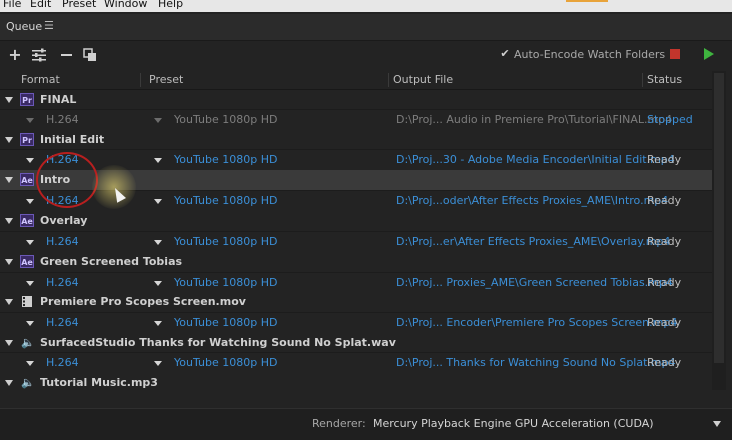 The height and width of the screenshot is (440, 732). Describe the element at coordinates (111, 261) in the screenshot. I see `group-name: Green Screened Tobias` at that location.